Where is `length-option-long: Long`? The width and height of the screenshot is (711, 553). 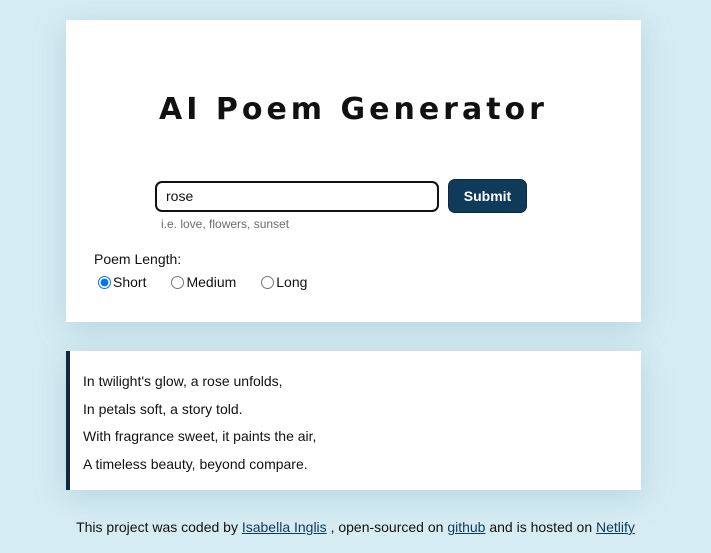 length-option-long: Long is located at coordinates (284, 282).